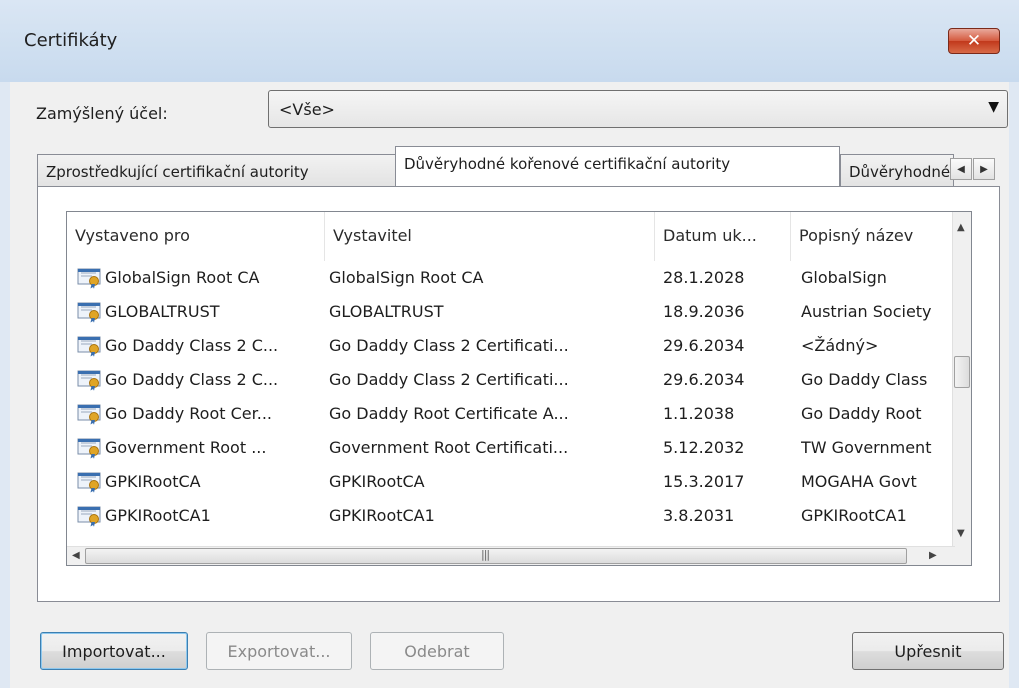 This screenshot has height=688, width=1019. I want to click on scroll-right-icon: ▶, so click(933, 555).